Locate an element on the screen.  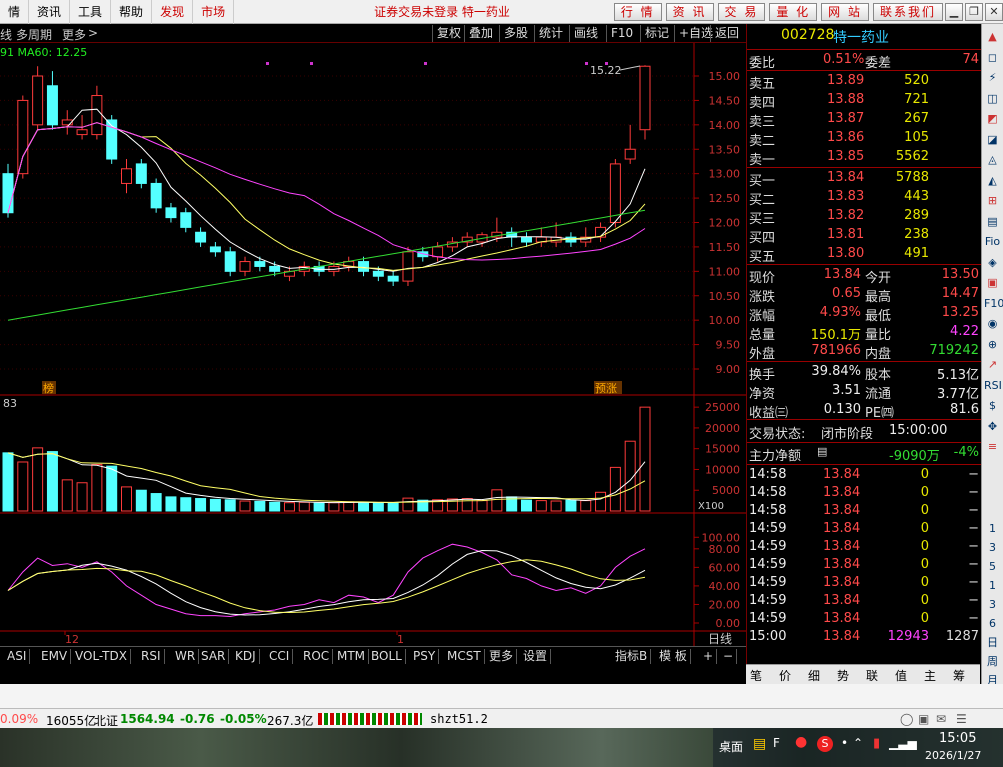
website-button: 网 站 is located at coordinates (845, 11).